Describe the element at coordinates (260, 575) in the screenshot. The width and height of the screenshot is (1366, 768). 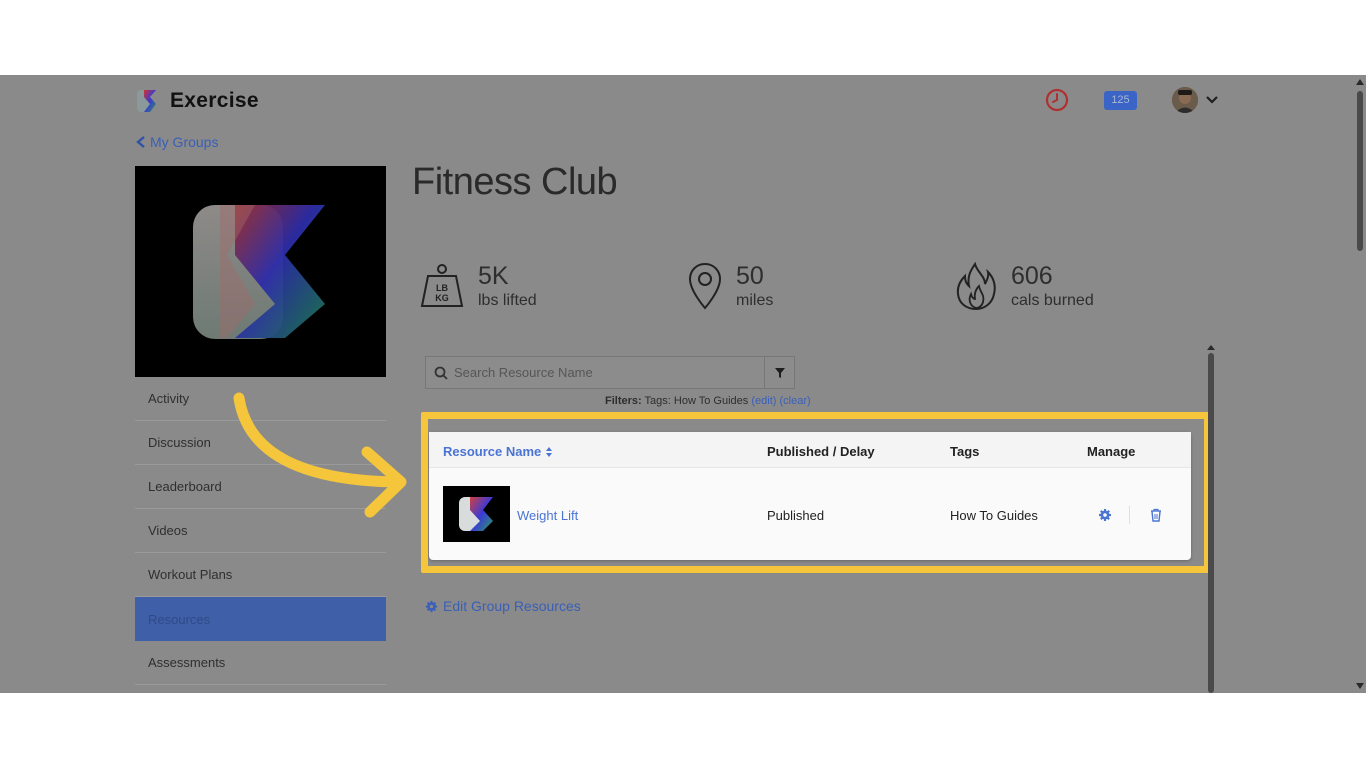
I see `sidebar-item-workout-plans: Workout Plans` at that location.